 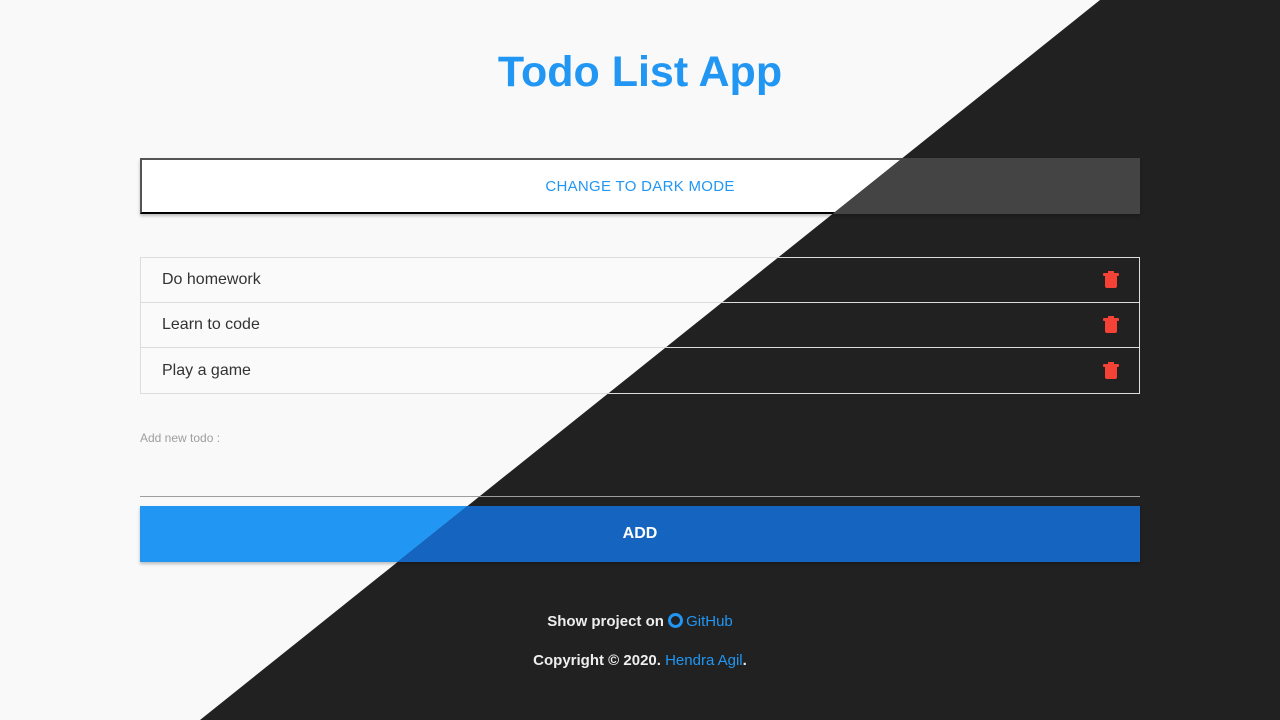 I want to click on new-todo-label: Add new todo :, so click(x=180, y=438).